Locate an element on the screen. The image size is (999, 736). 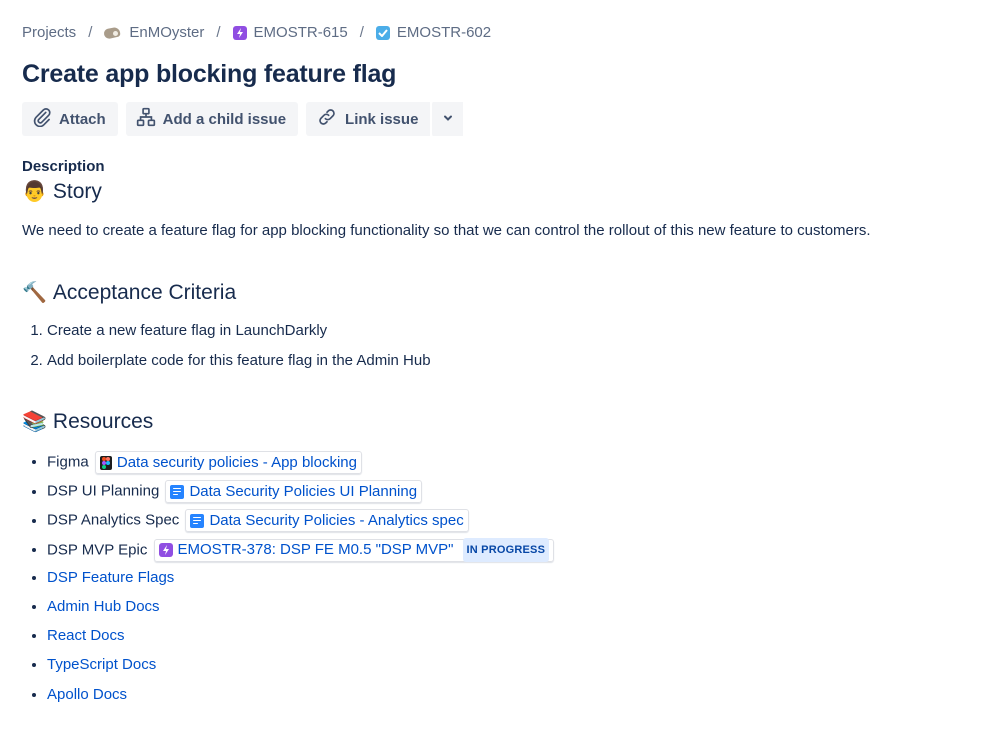
resource-label: DSP Analytics Spec is located at coordinates (113, 520).